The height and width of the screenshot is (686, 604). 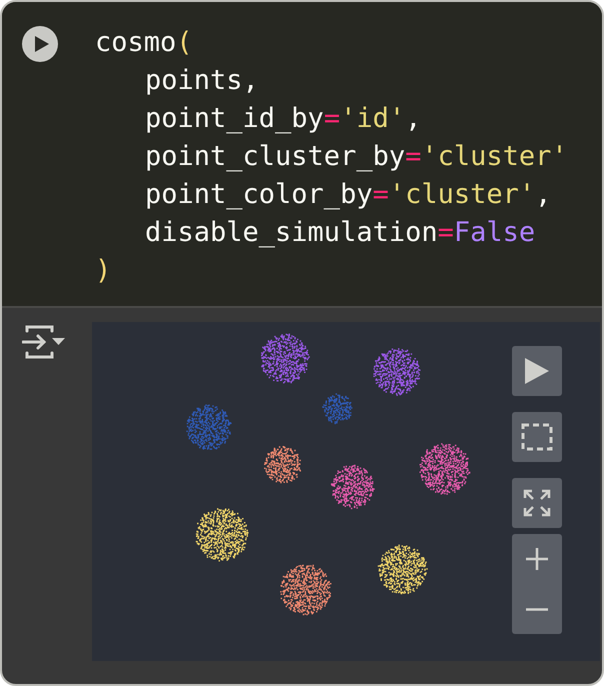 I want to click on code-token: cosmo, so click(x=135, y=42).